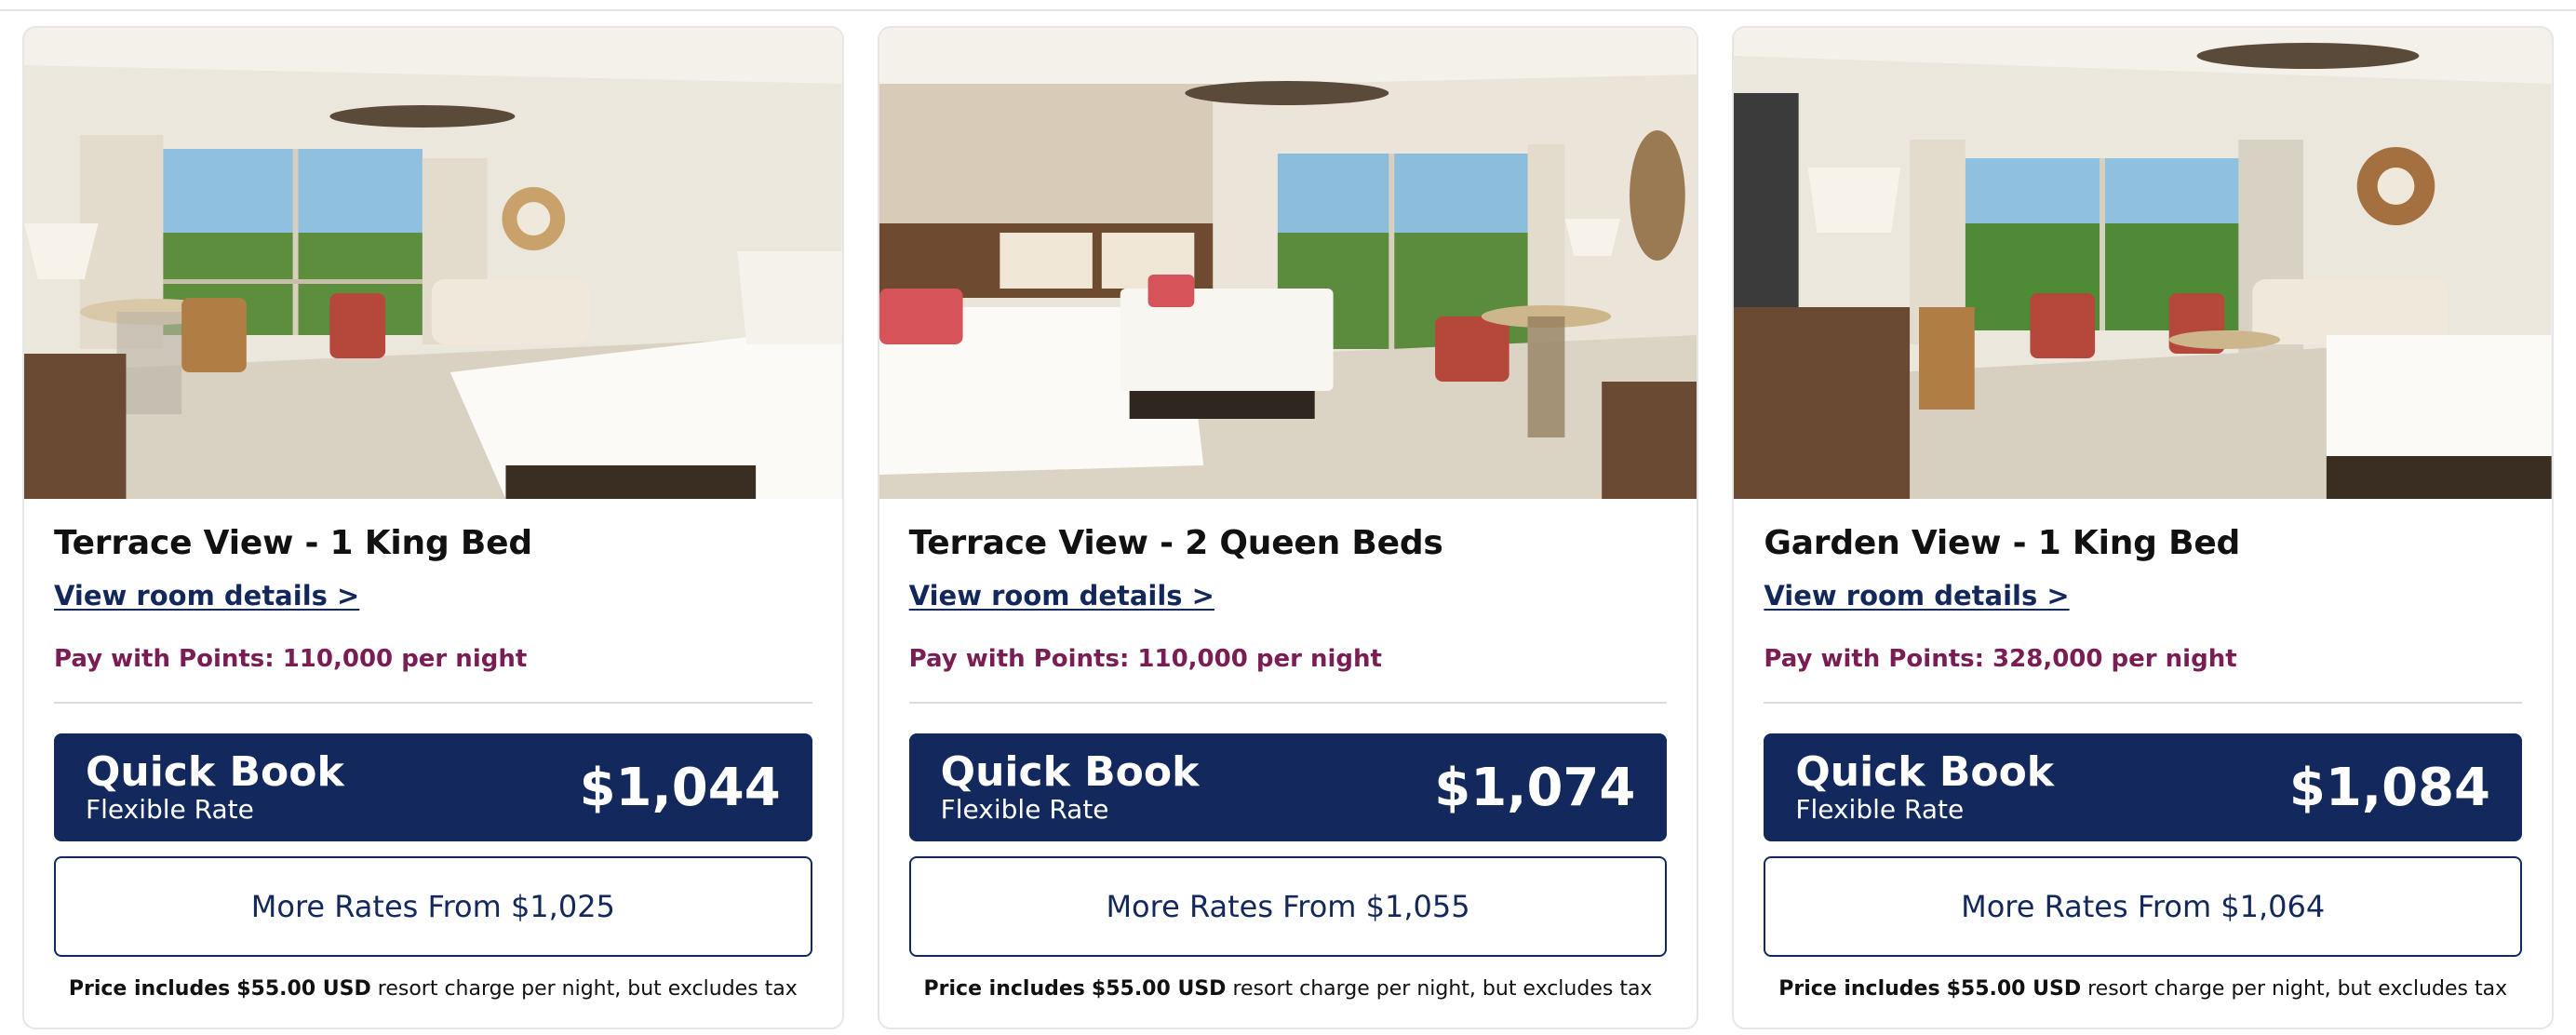  What do you see at coordinates (2389, 787) in the screenshot?
I see `quick-book-price: $1,084` at bounding box center [2389, 787].